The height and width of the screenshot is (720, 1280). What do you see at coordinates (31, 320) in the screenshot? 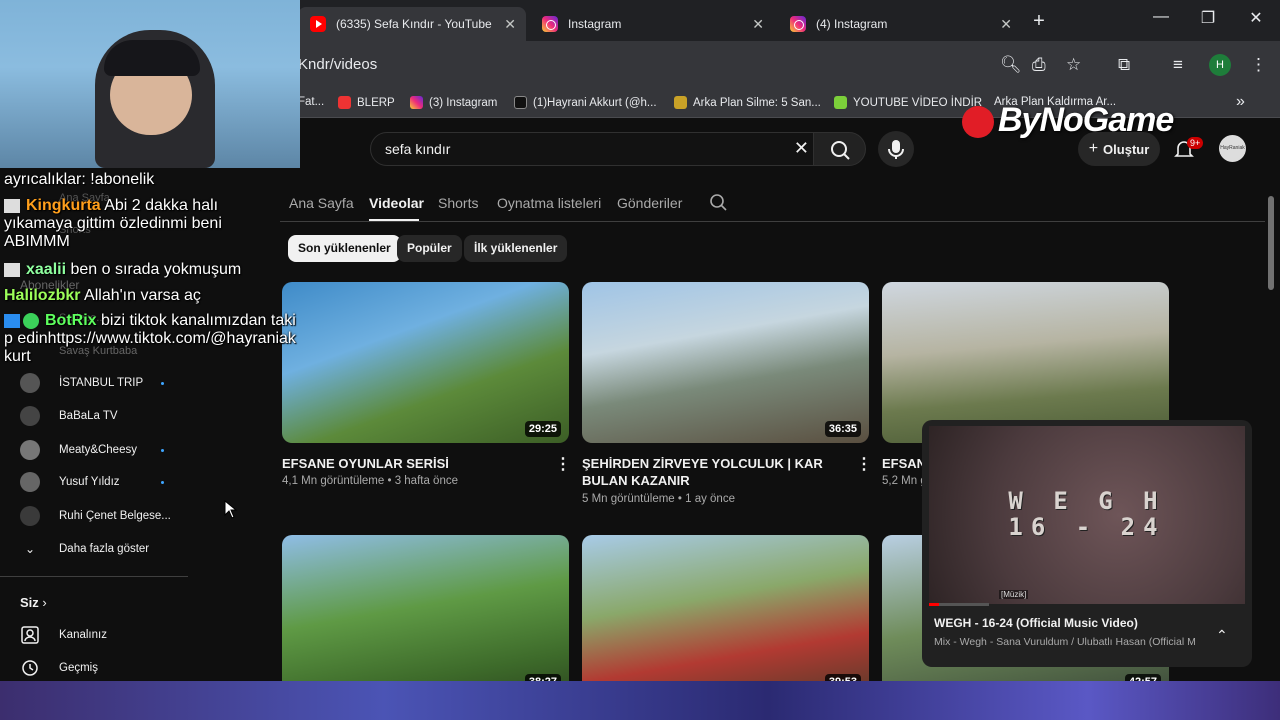
I see `bot-avatar-icon` at bounding box center [31, 320].